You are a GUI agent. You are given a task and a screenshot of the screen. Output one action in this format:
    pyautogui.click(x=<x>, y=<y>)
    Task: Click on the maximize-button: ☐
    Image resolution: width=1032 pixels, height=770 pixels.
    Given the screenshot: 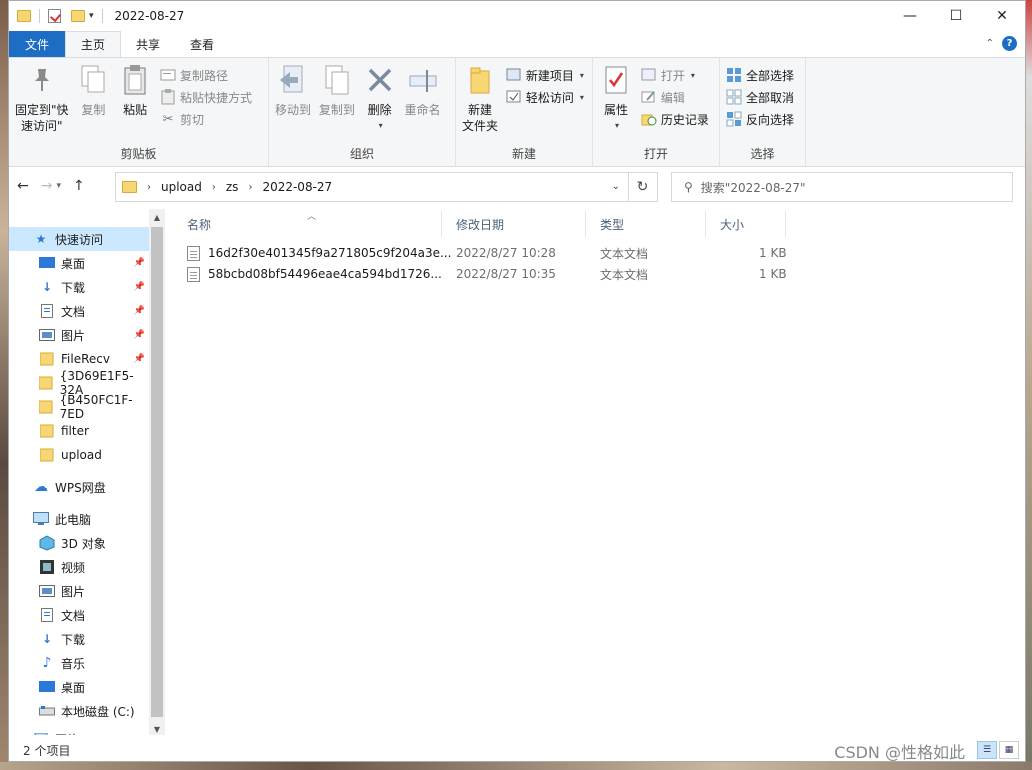 What is the action you would take?
    pyautogui.click(x=956, y=16)
    